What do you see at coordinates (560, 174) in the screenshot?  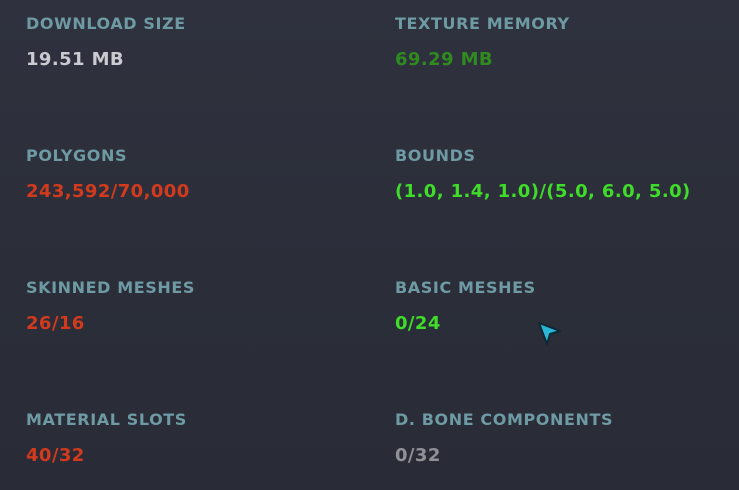 I see `stat-bounds: BOUNDS (1.0, 1.4, 1.0)/(5.0, 6.0, 5.0)` at bounding box center [560, 174].